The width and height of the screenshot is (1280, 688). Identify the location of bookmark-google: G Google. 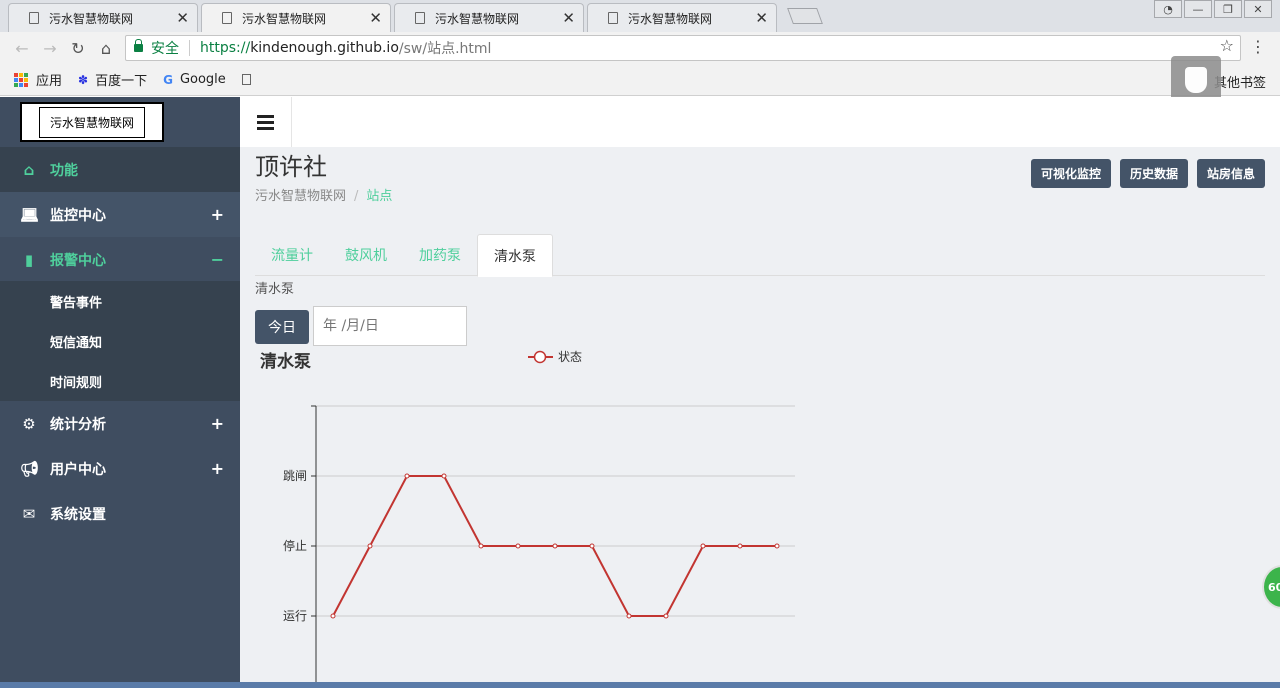
(194, 79).